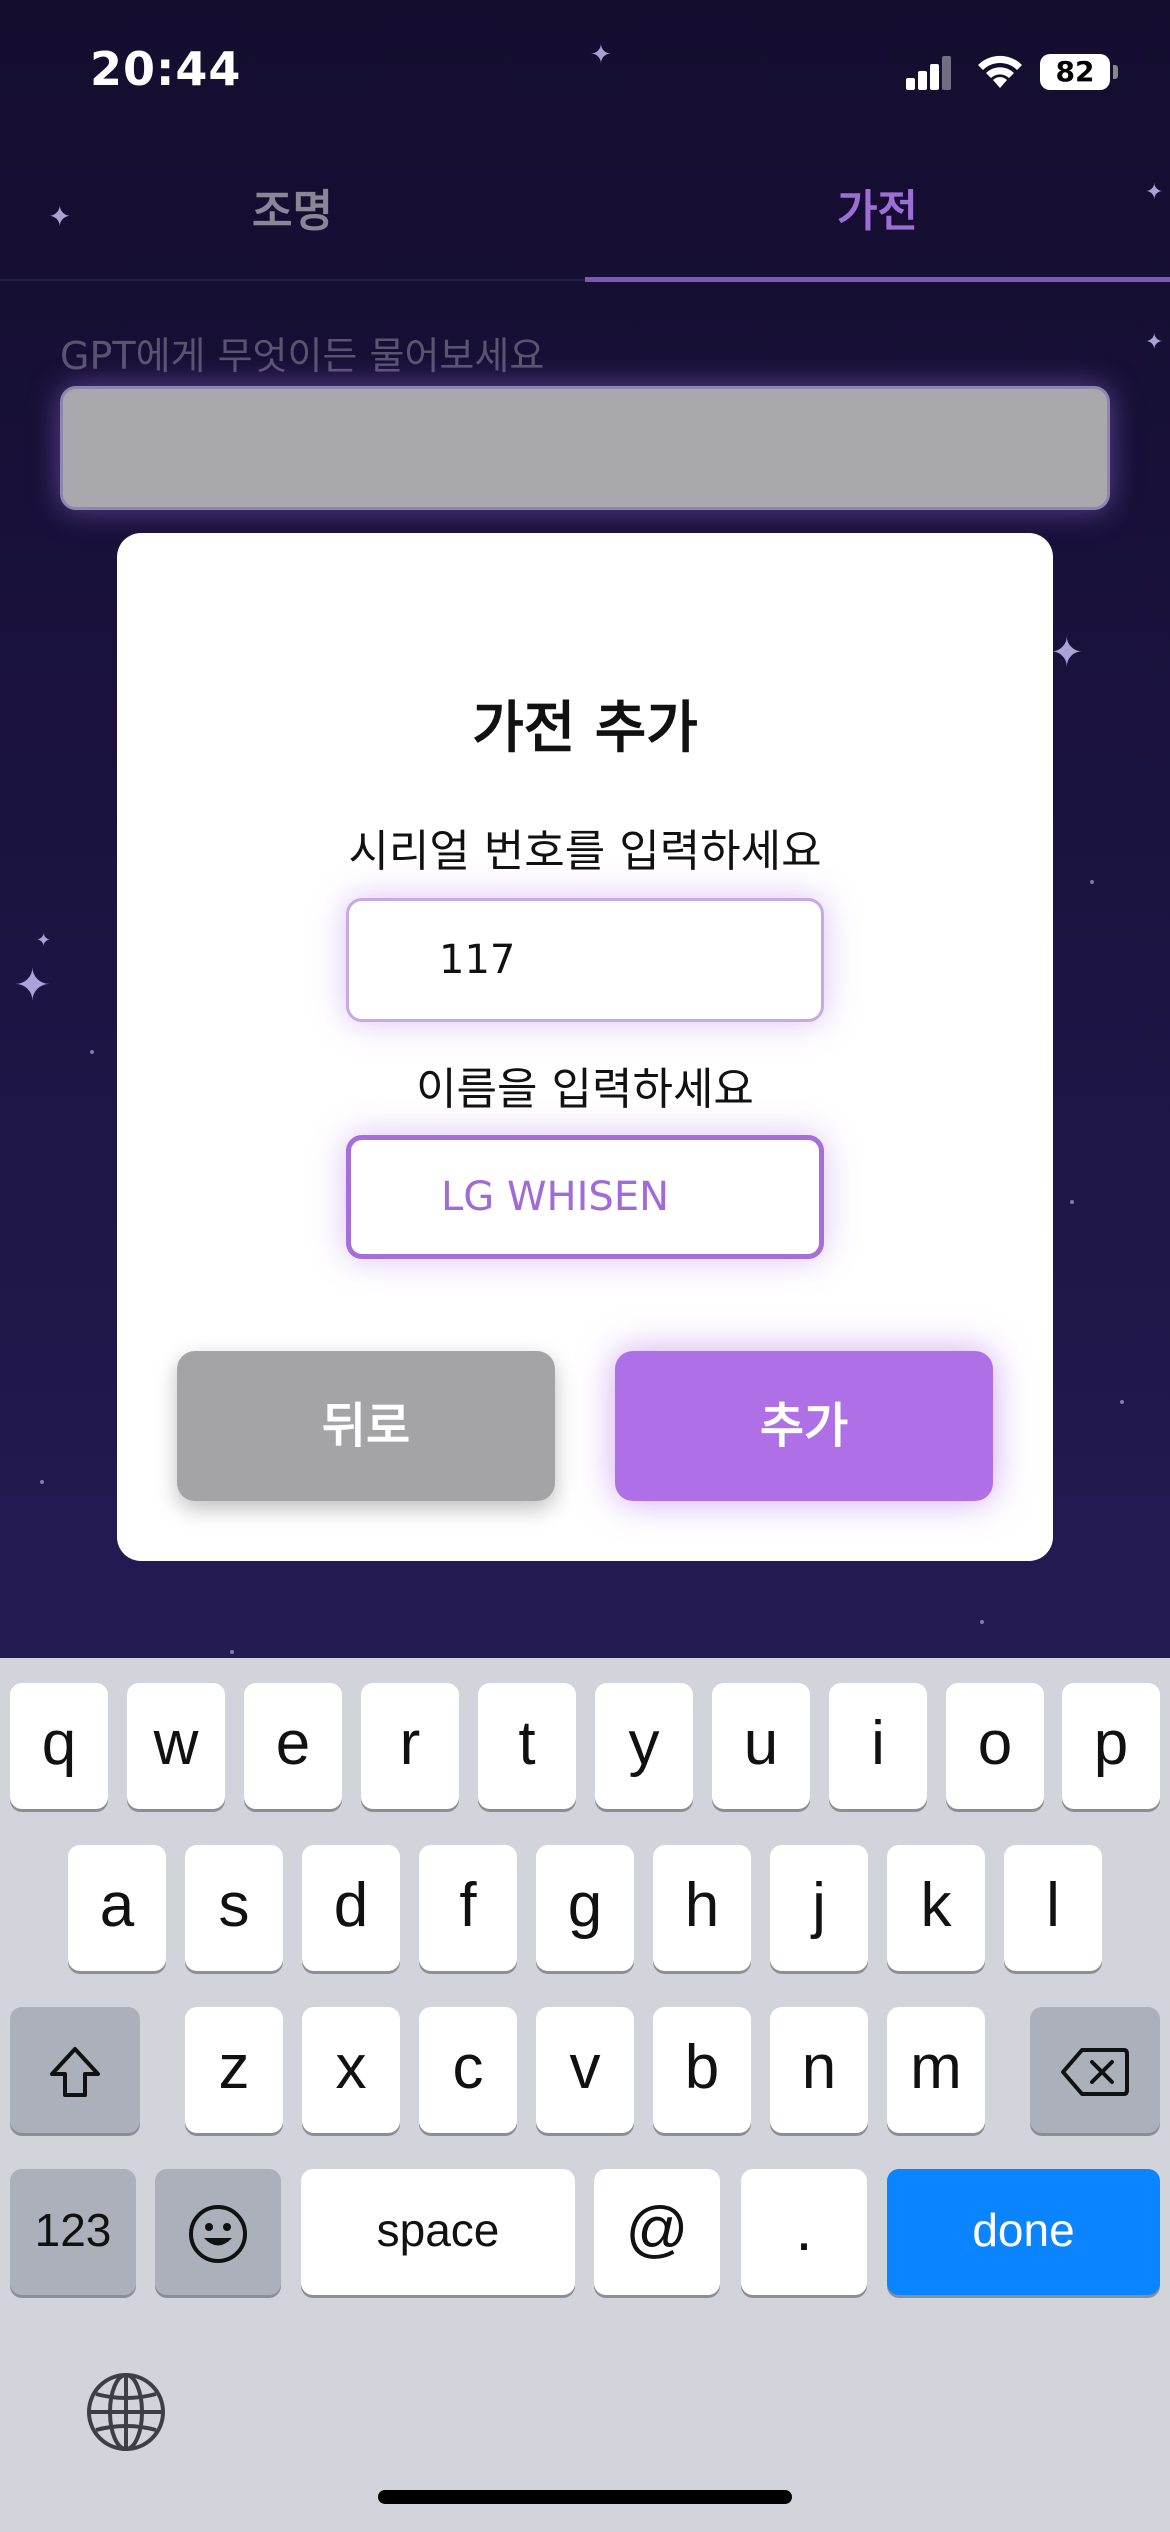 This screenshot has width=1170, height=2532. What do you see at coordinates (995, 1746) in the screenshot?
I see `key-o: o` at bounding box center [995, 1746].